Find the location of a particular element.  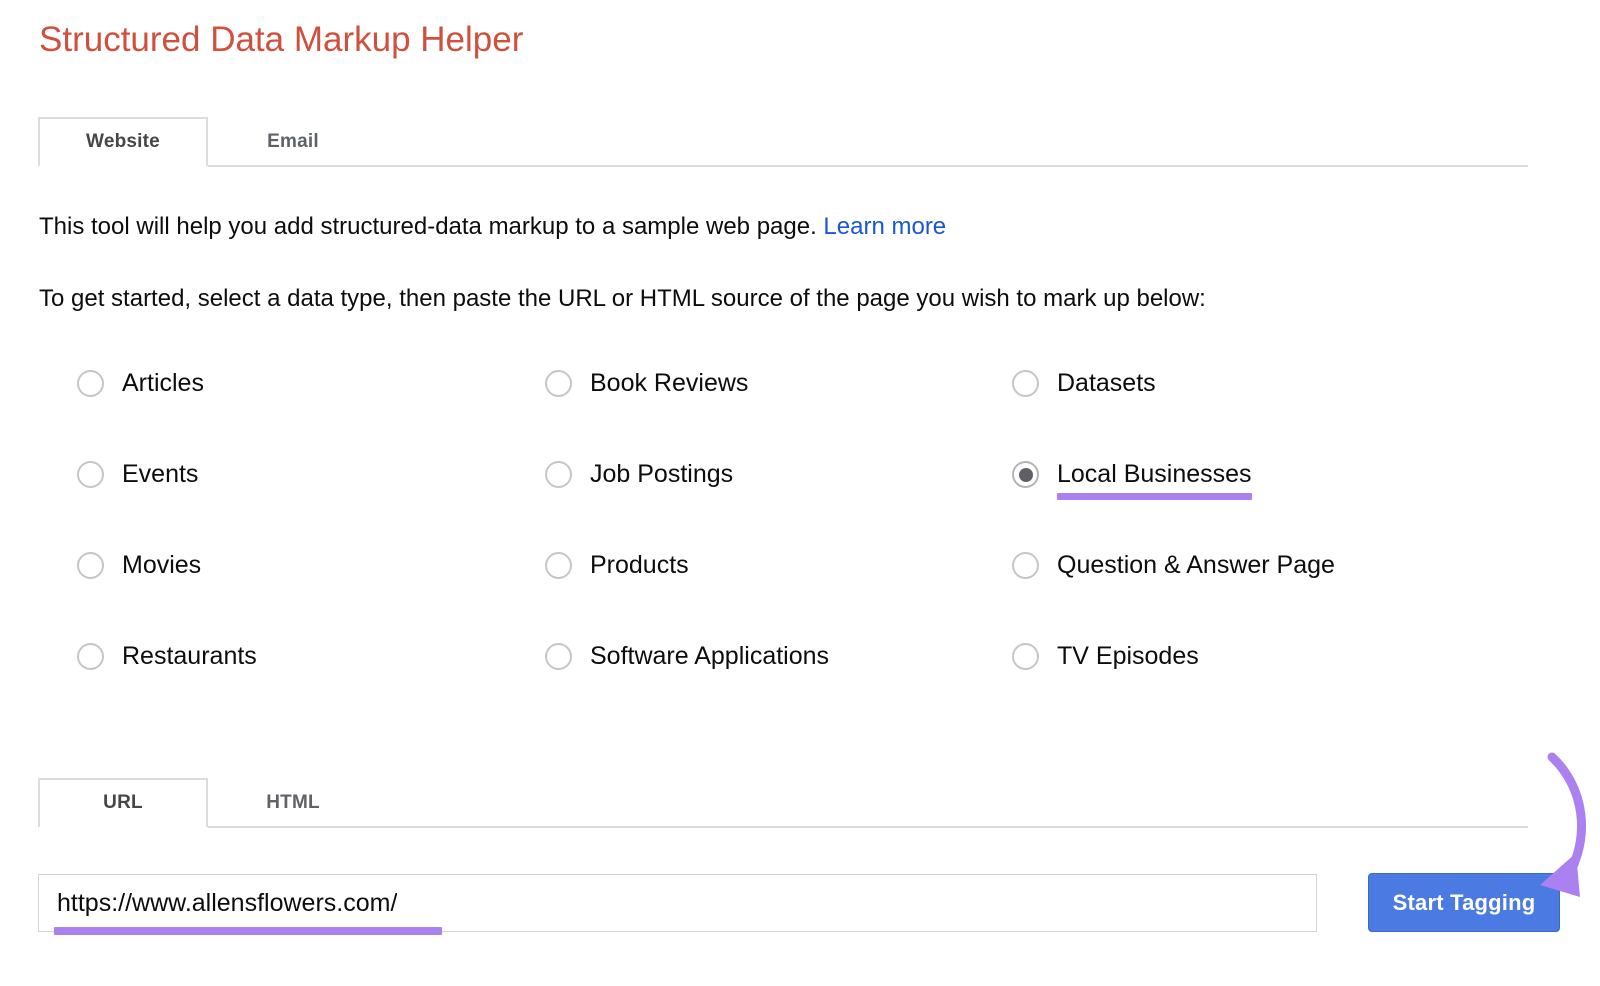

start-tagging-label: Start Tagging is located at coordinates (1464, 902).